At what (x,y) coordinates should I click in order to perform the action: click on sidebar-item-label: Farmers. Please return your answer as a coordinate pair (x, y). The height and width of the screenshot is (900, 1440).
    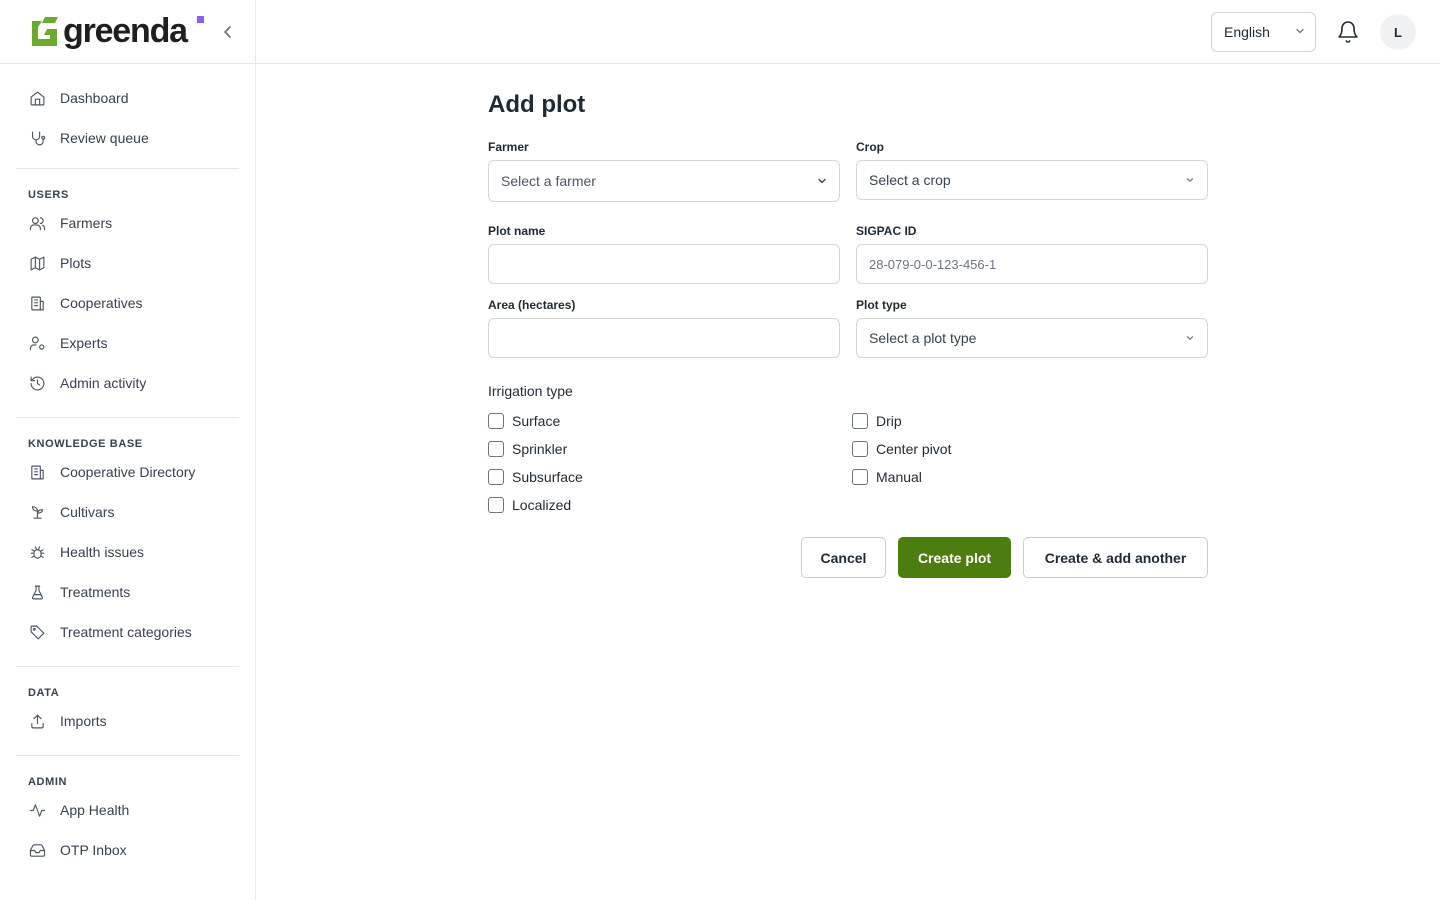
    Looking at the image, I should click on (86, 223).